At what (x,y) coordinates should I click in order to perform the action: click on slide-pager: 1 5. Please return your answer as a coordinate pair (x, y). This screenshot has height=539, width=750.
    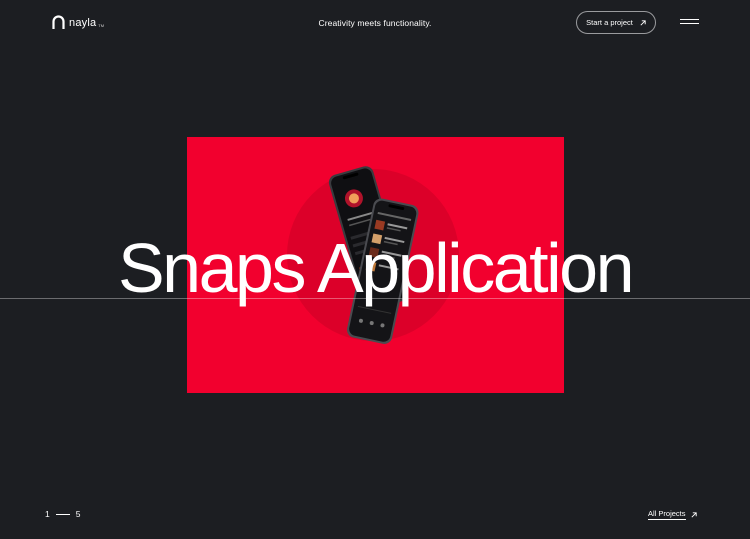
    Looking at the image, I should click on (62, 514).